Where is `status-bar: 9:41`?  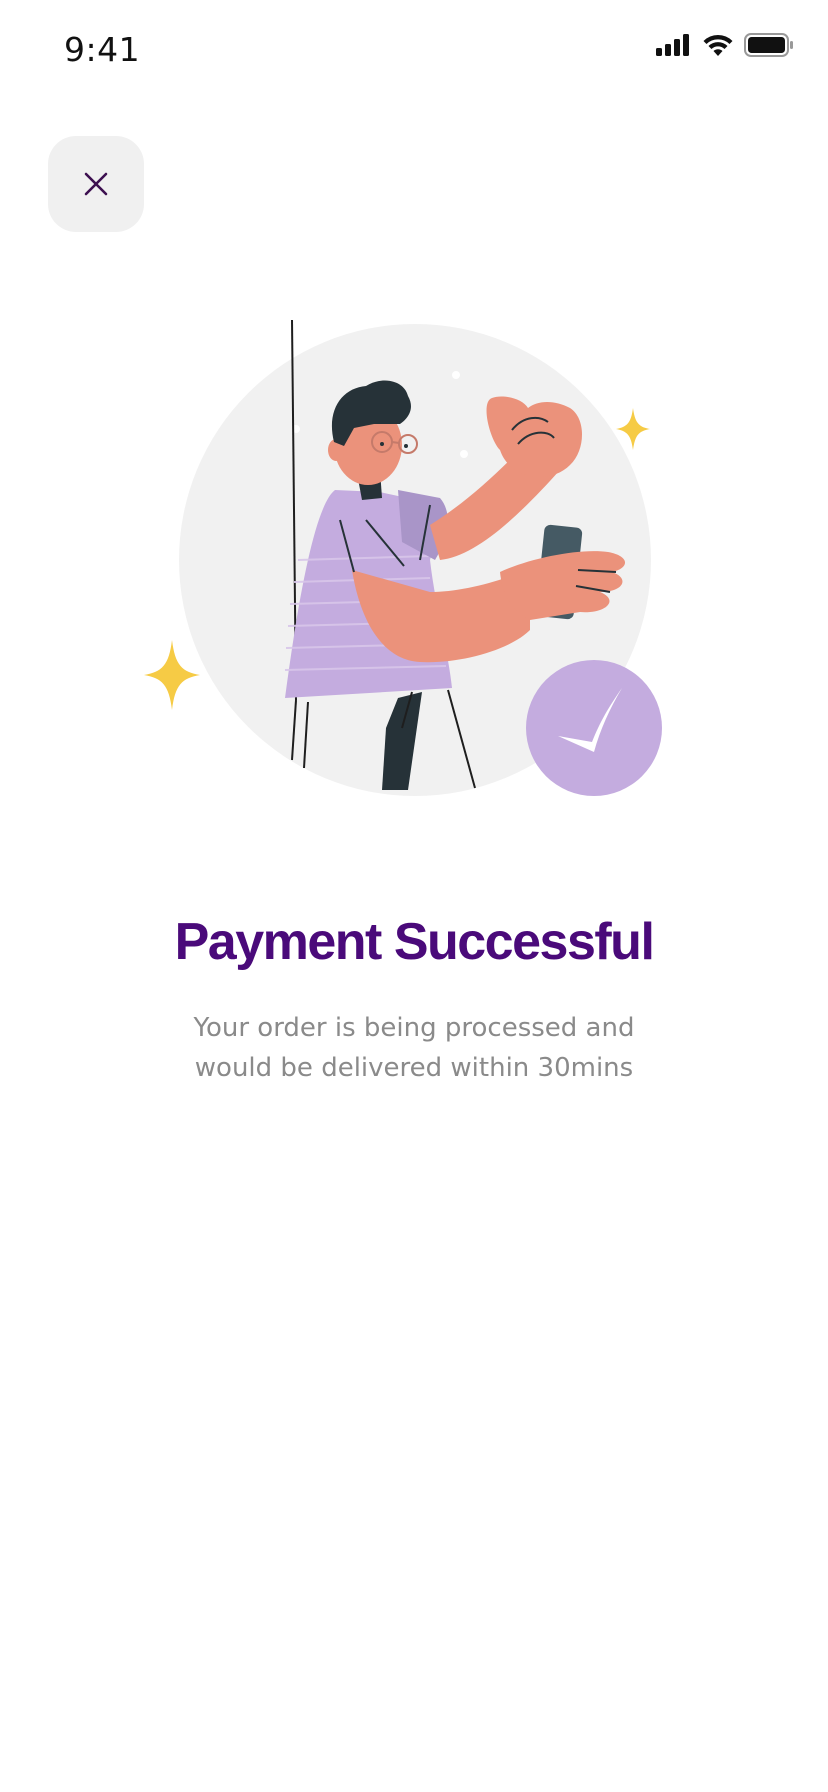
status-bar: 9:41 is located at coordinates (414, 50).